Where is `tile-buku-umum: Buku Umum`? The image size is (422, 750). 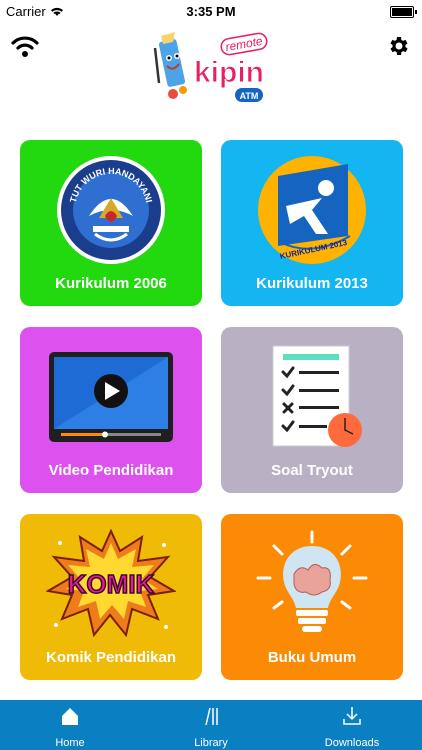
tile-buku-umum: Buku Umum is located at coordinates (312, 597).